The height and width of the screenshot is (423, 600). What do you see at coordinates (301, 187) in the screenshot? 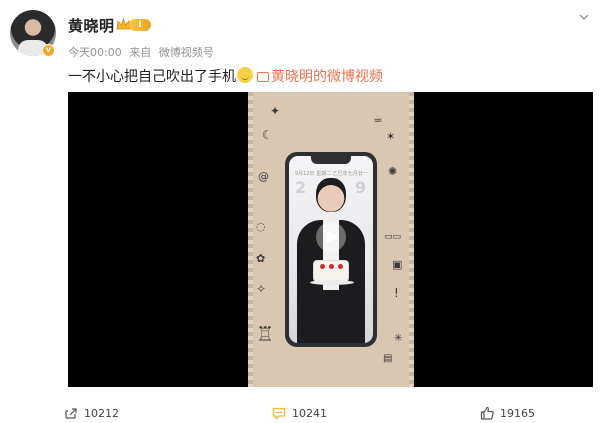
I see `phone-clock-left: 2` at bounding box center [301, 187].